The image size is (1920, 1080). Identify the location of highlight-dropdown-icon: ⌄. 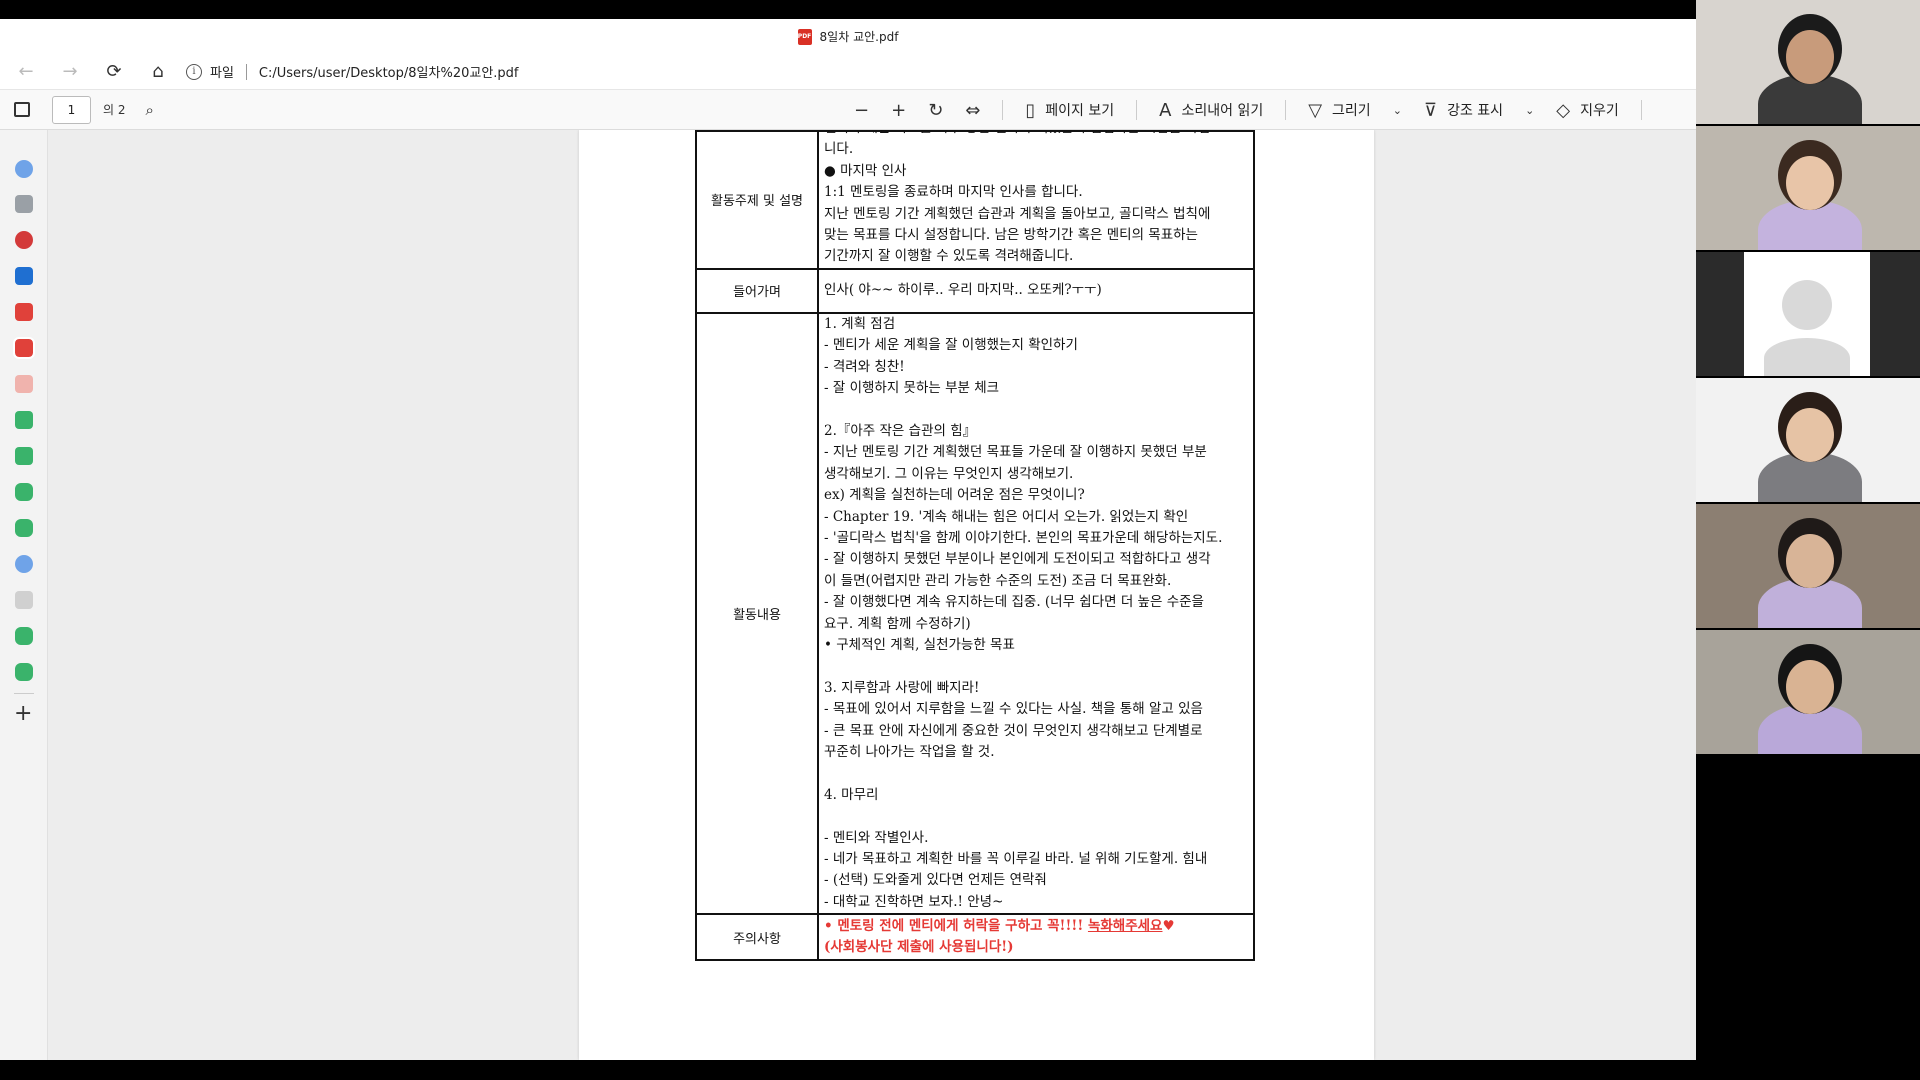
(1529, 110).